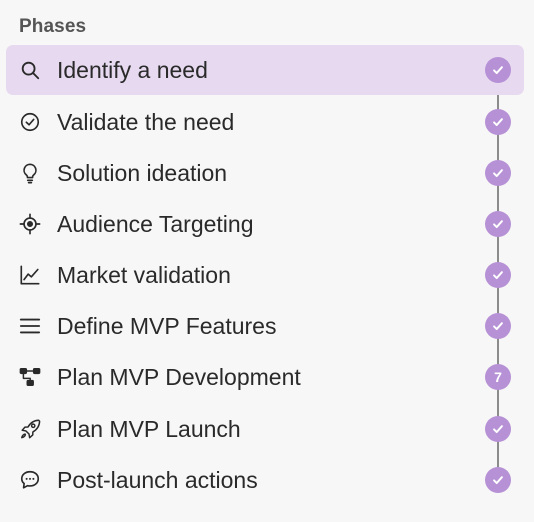 The image size is (534, 522). I want to click on phase-item-define-mvp-features: Define MVP Features, so click(265, 326).